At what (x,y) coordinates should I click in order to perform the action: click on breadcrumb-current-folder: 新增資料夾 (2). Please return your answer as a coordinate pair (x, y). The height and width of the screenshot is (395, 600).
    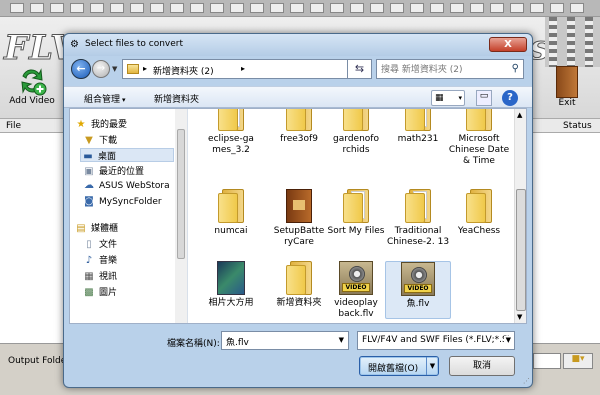
    Looking at the image, I should click on (183, 70).